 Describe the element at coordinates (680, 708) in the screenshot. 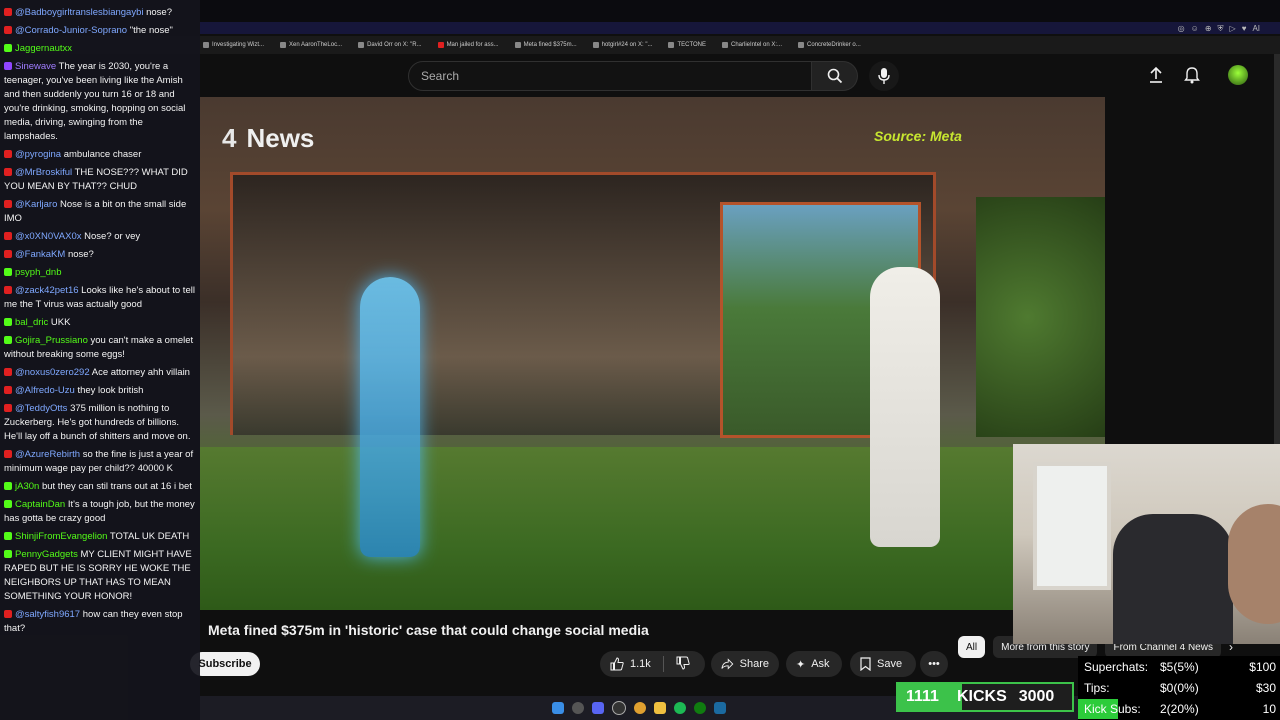

I see `spotify-icon` at that location.